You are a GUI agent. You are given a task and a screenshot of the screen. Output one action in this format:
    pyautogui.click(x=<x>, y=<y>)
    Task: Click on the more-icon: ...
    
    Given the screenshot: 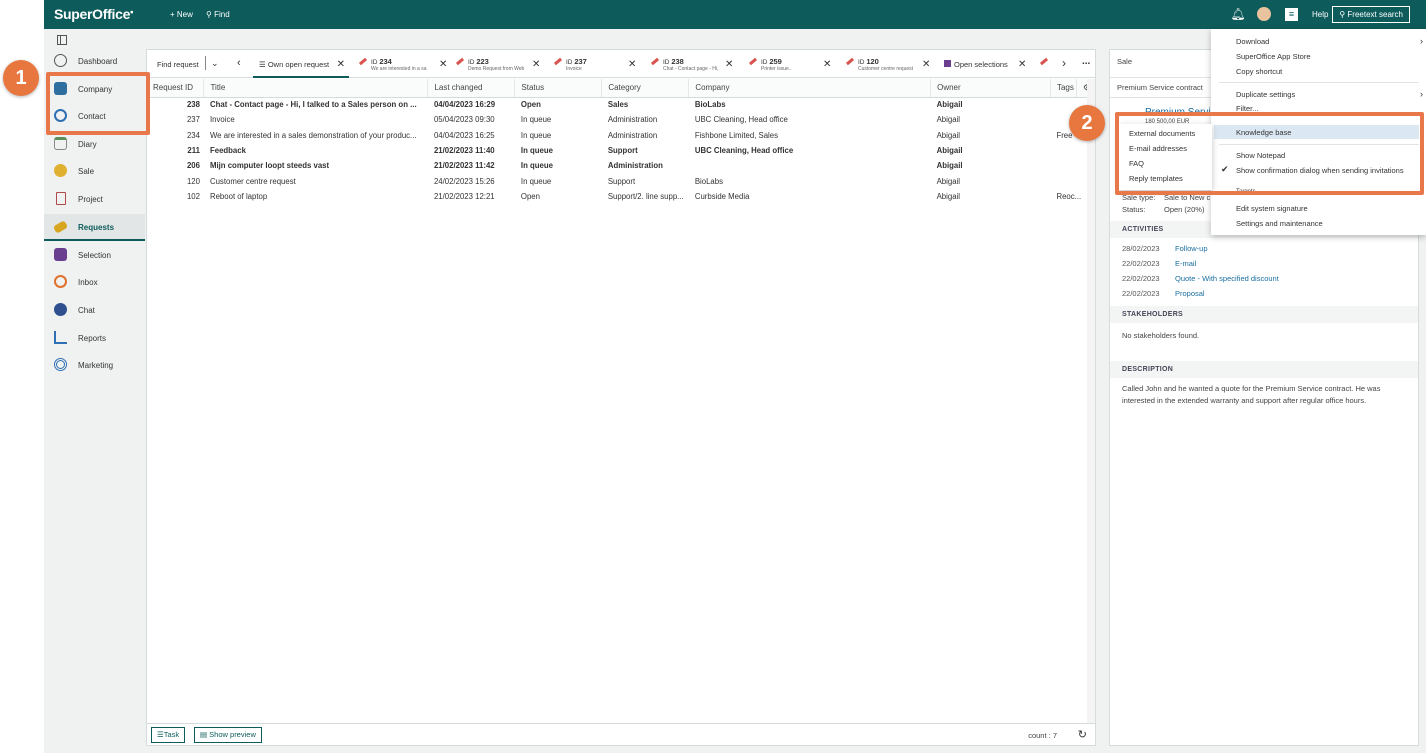 What is the action you would take?
    pyautogui.click(x=1086, y=61)
    